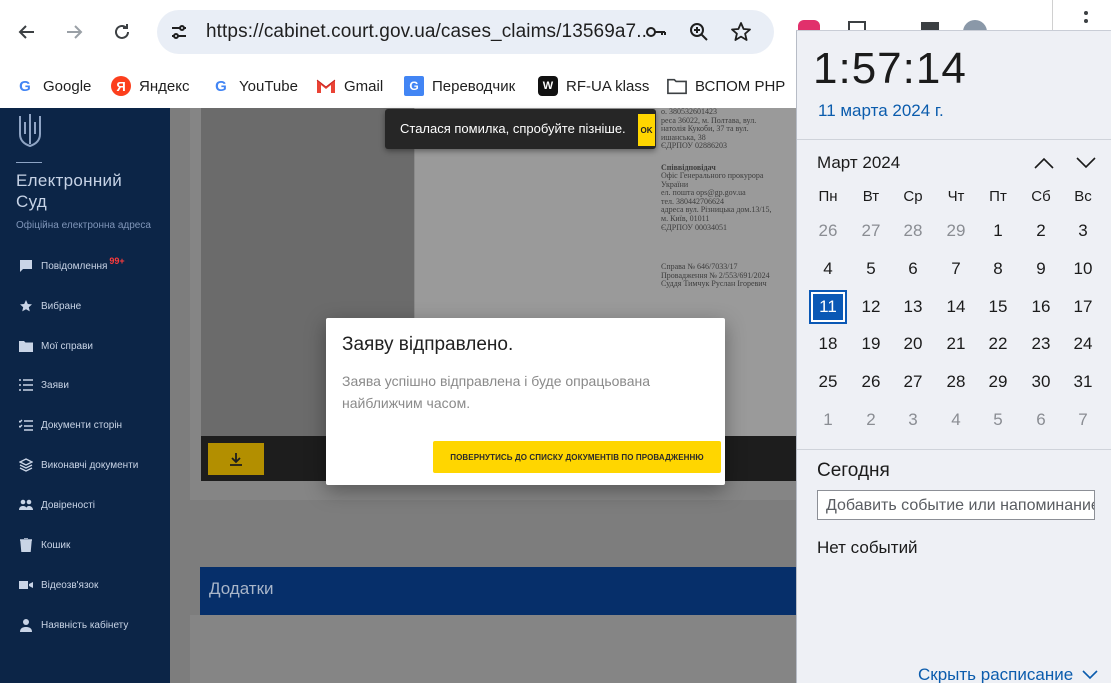 Image resolution: width=1111 pixels, height=683 pixels. What do you see at coordinates (726, 86) in the screenshot?
I see `bookmark-folder: ВСПОМ PHP` at bounding box center [726, 86].